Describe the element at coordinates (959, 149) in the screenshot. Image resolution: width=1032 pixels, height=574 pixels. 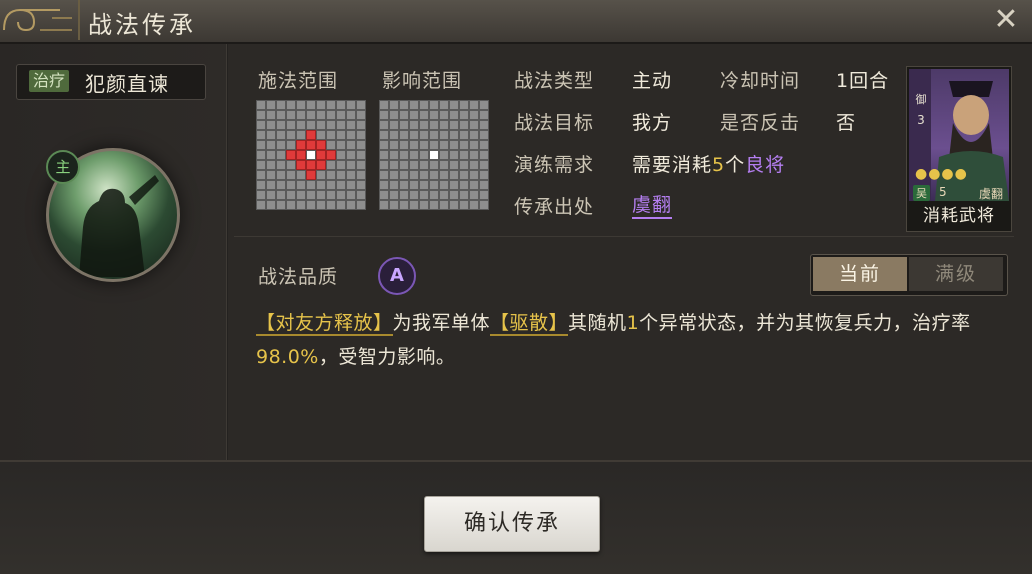
I see `consume-general-card: 御 3 ●●●● 吴 5 虞翻 消耗武将` at that location.